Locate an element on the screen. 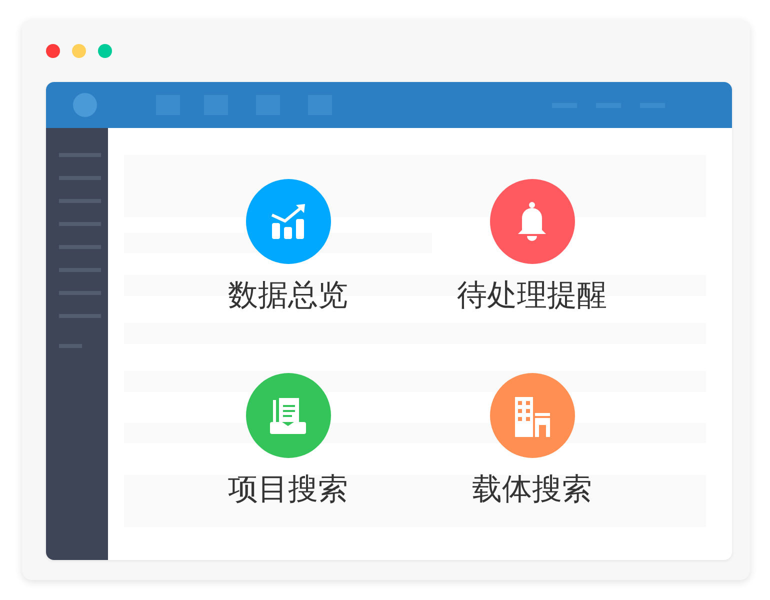  feature-label: 载体搜索 is located at coordinates (532, 490).